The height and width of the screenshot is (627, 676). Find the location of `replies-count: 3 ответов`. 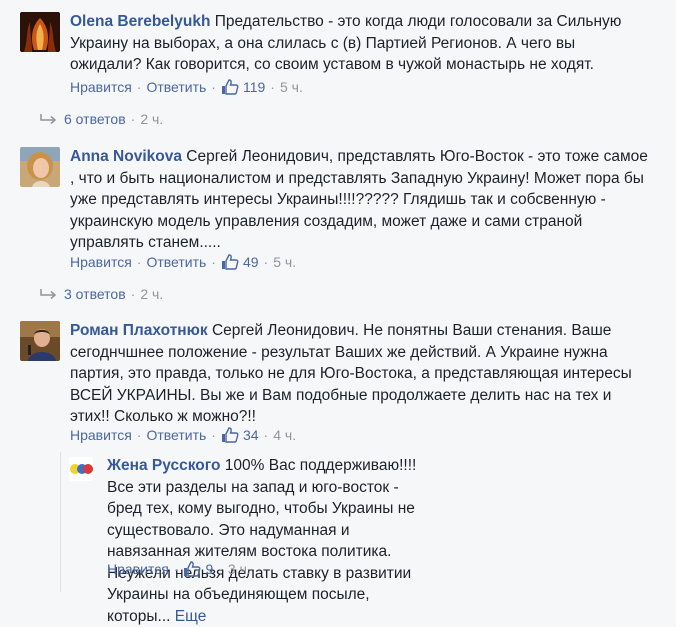

replies-count: 3 ответов is located at coordinates (95, 294).